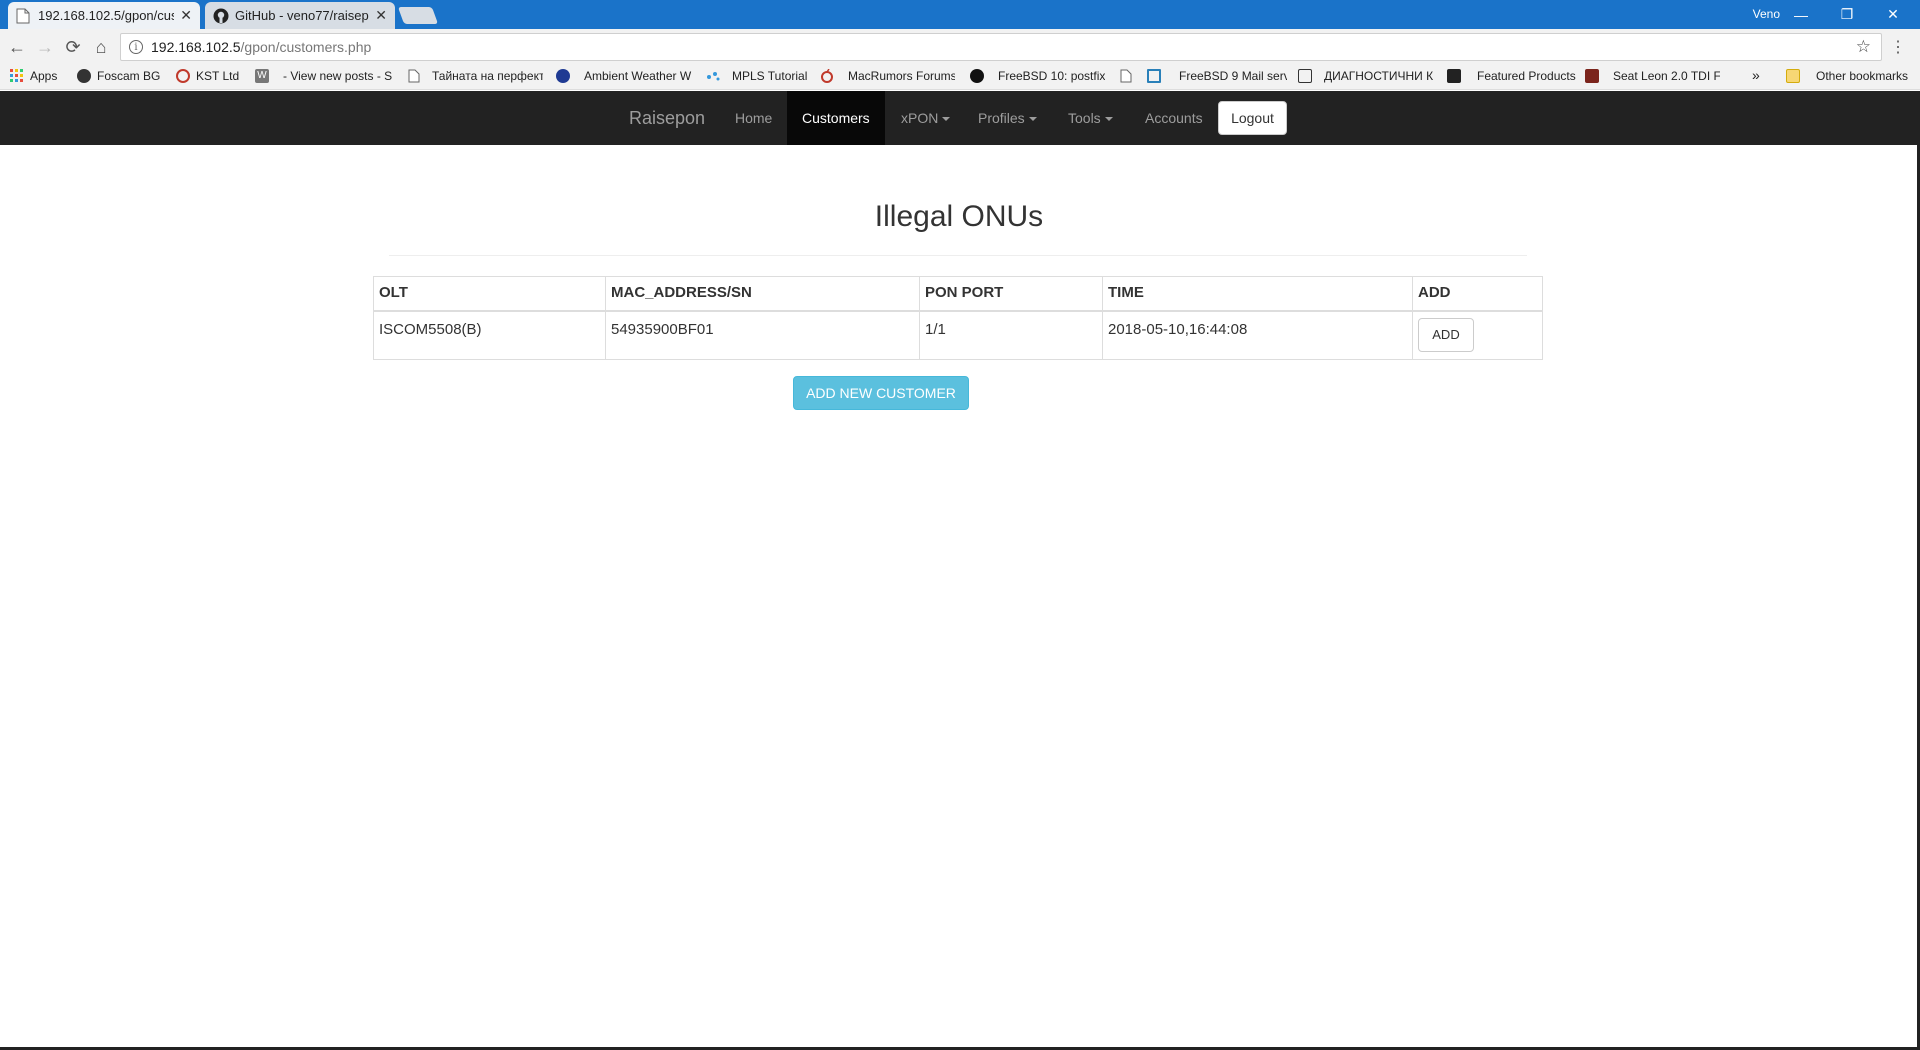  What do you see at coordinates (1793, 76) in the screenshot?
I see `folder-icon` at bounding box center [1793, 76].